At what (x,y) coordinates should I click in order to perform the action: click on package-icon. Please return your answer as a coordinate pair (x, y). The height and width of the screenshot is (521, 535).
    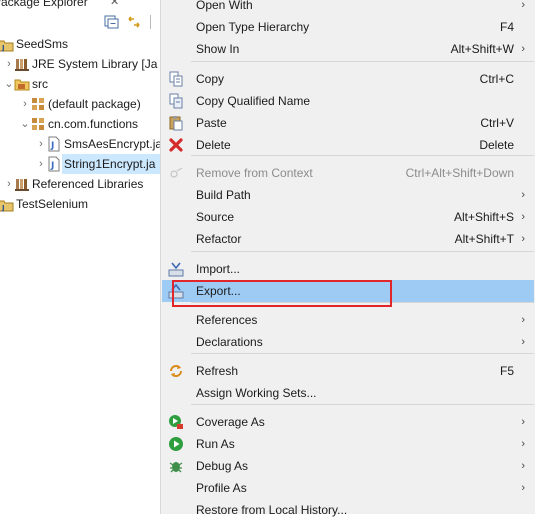
    Looking at the image, I should click on (38, 104).